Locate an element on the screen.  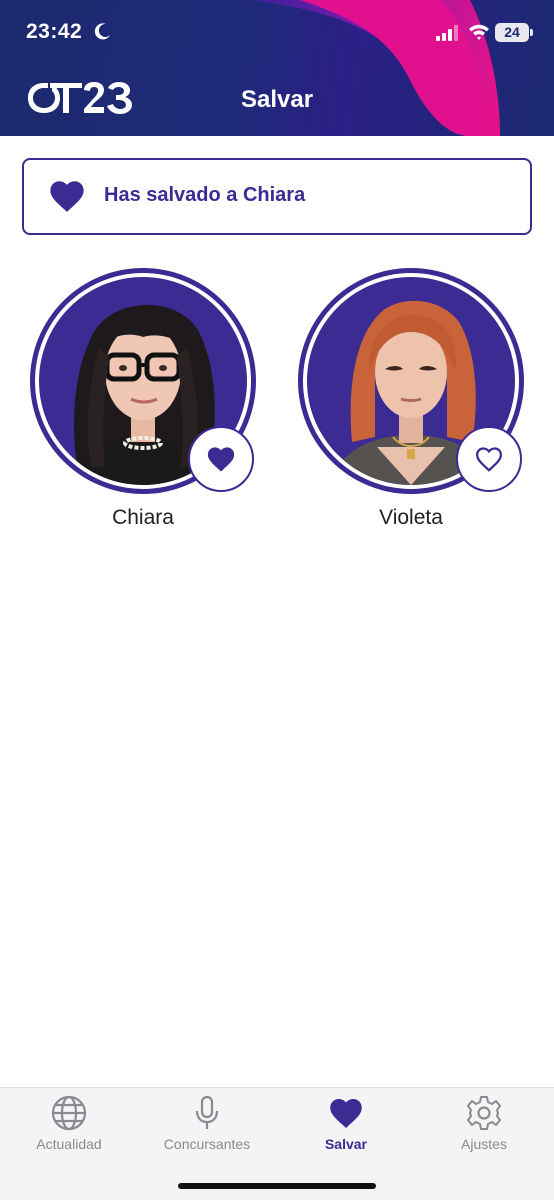
tab-label: Actualidad is located at coordinates (69, 1144).